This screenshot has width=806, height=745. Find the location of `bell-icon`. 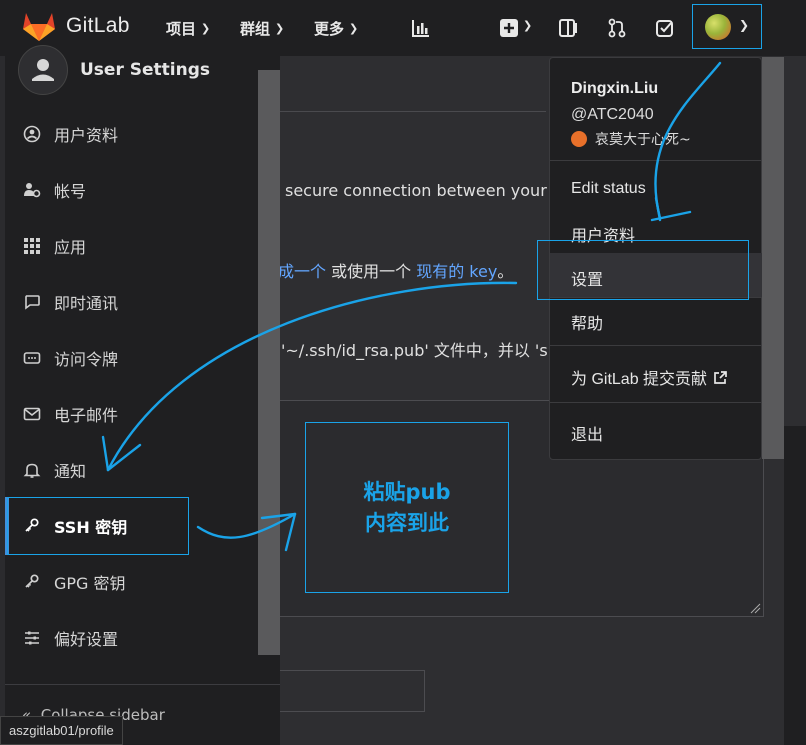

bell-icon is located at coordinates (32, 470).